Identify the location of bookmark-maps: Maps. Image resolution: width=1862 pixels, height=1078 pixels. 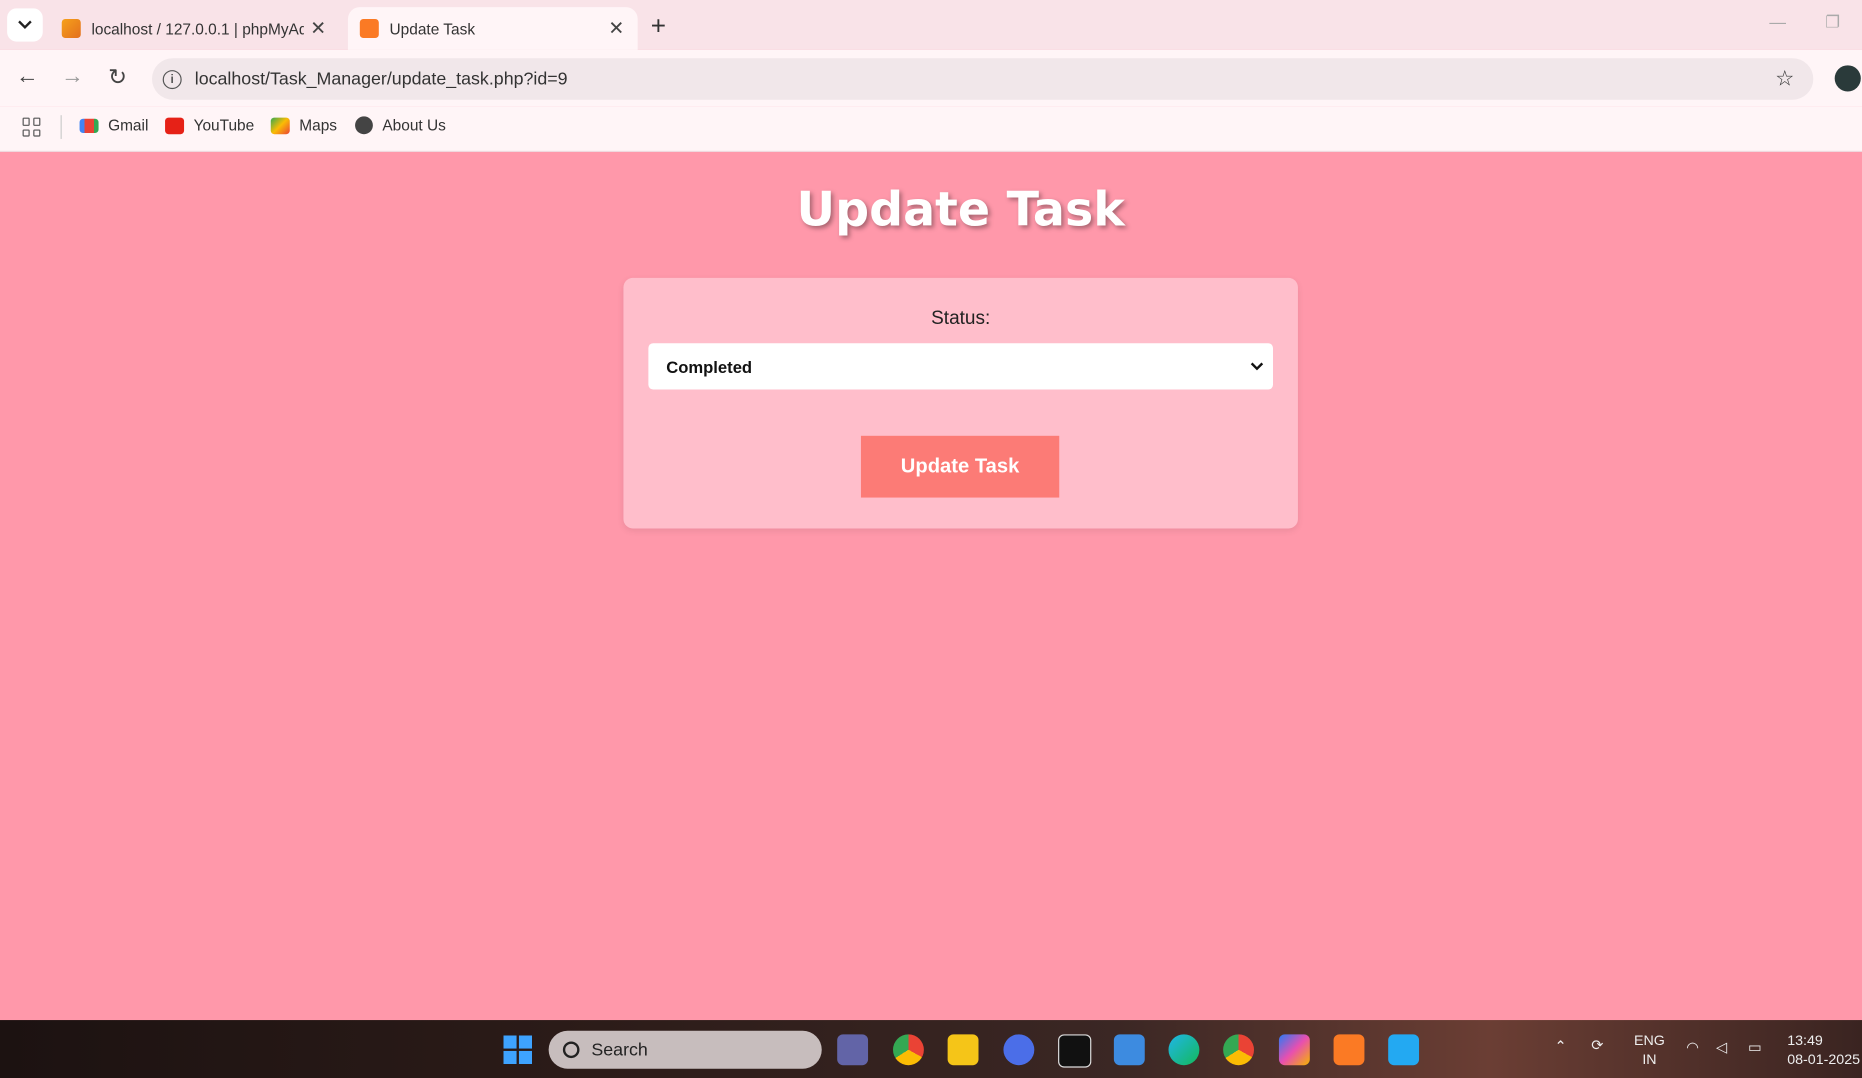
(304, 125).